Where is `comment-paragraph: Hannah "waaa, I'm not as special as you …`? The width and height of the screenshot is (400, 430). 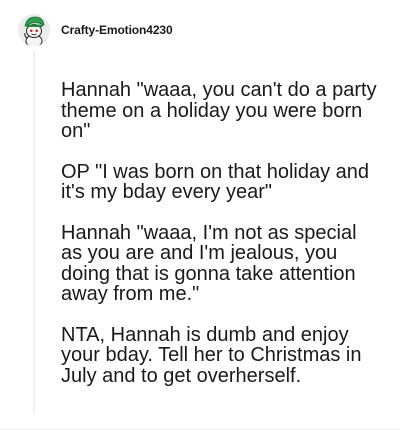
comment-paragraph: Hannah "waaa, I'm not as special as you … is located at coordinates (209, 263).